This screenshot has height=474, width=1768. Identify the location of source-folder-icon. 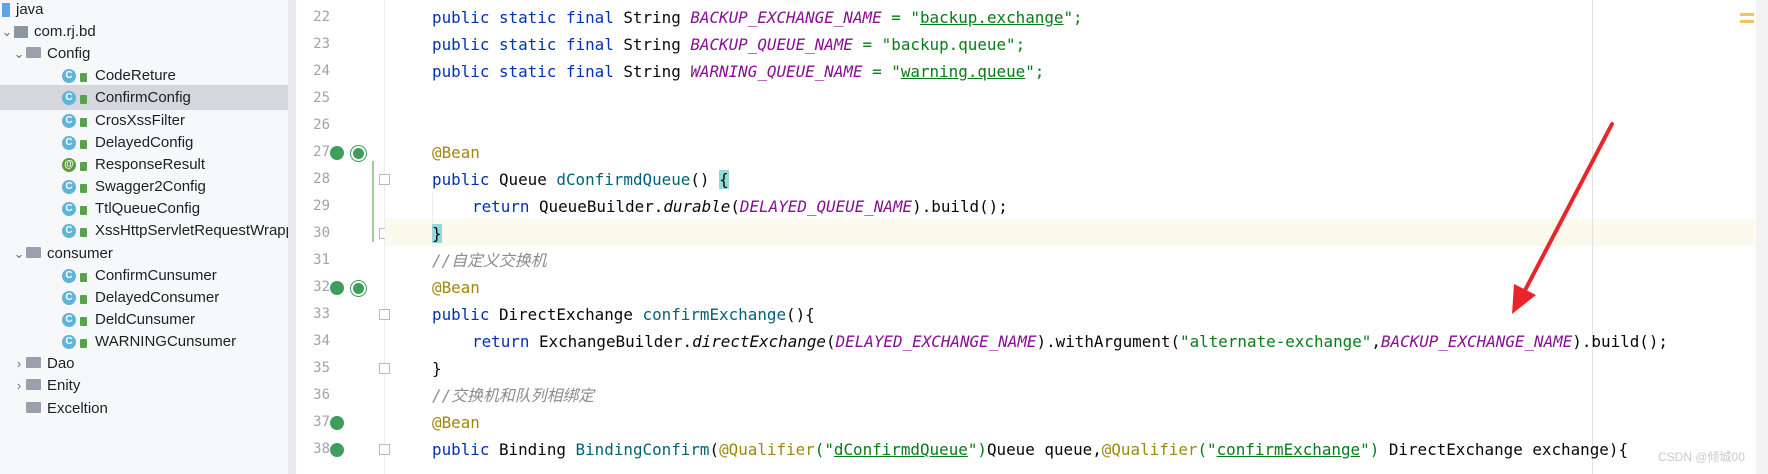
(6, 9).